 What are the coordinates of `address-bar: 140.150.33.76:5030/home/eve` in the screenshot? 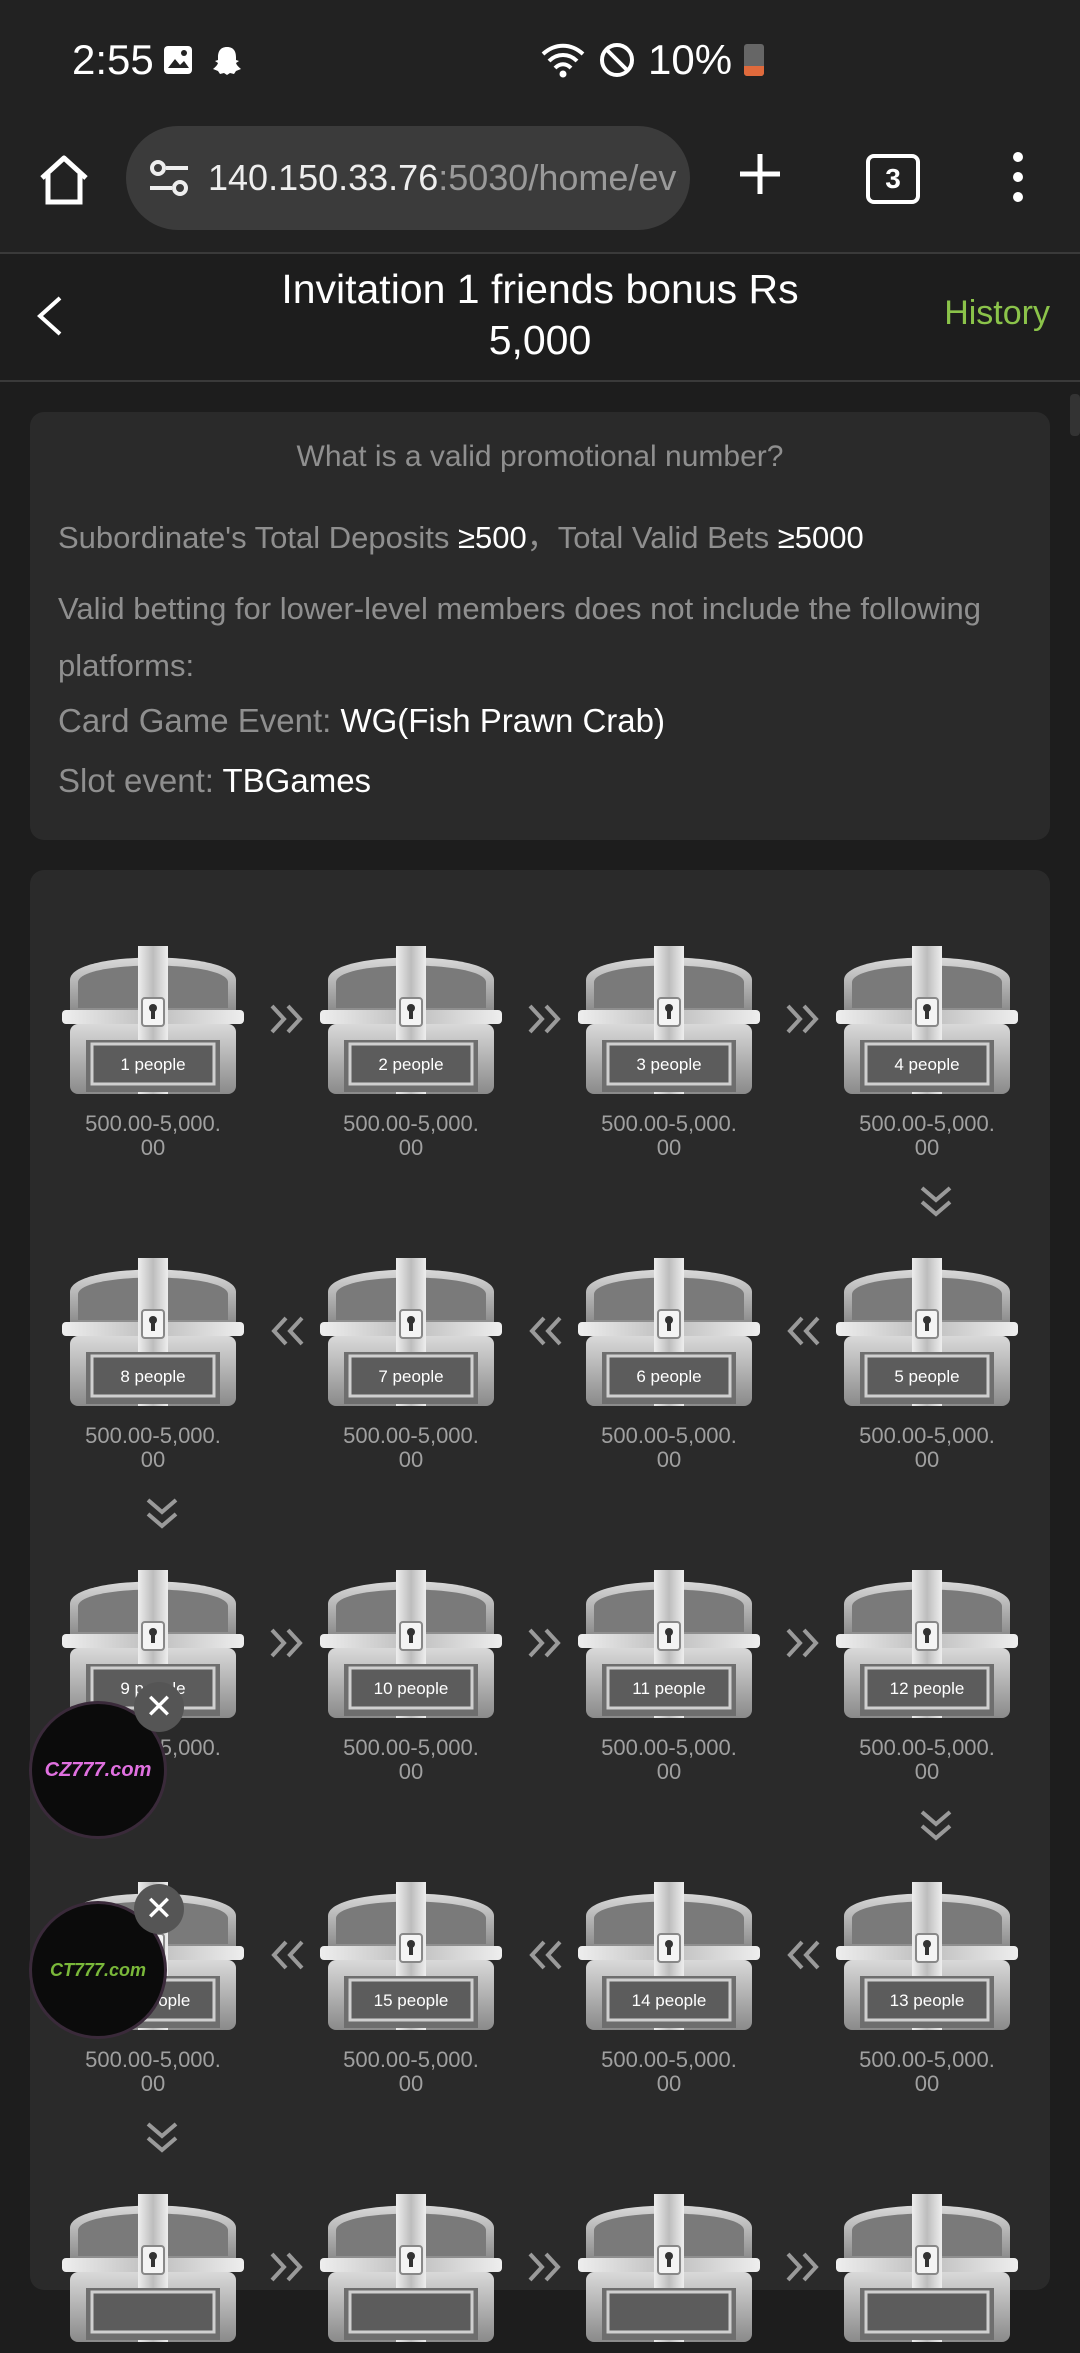 It's located at (408, 178).